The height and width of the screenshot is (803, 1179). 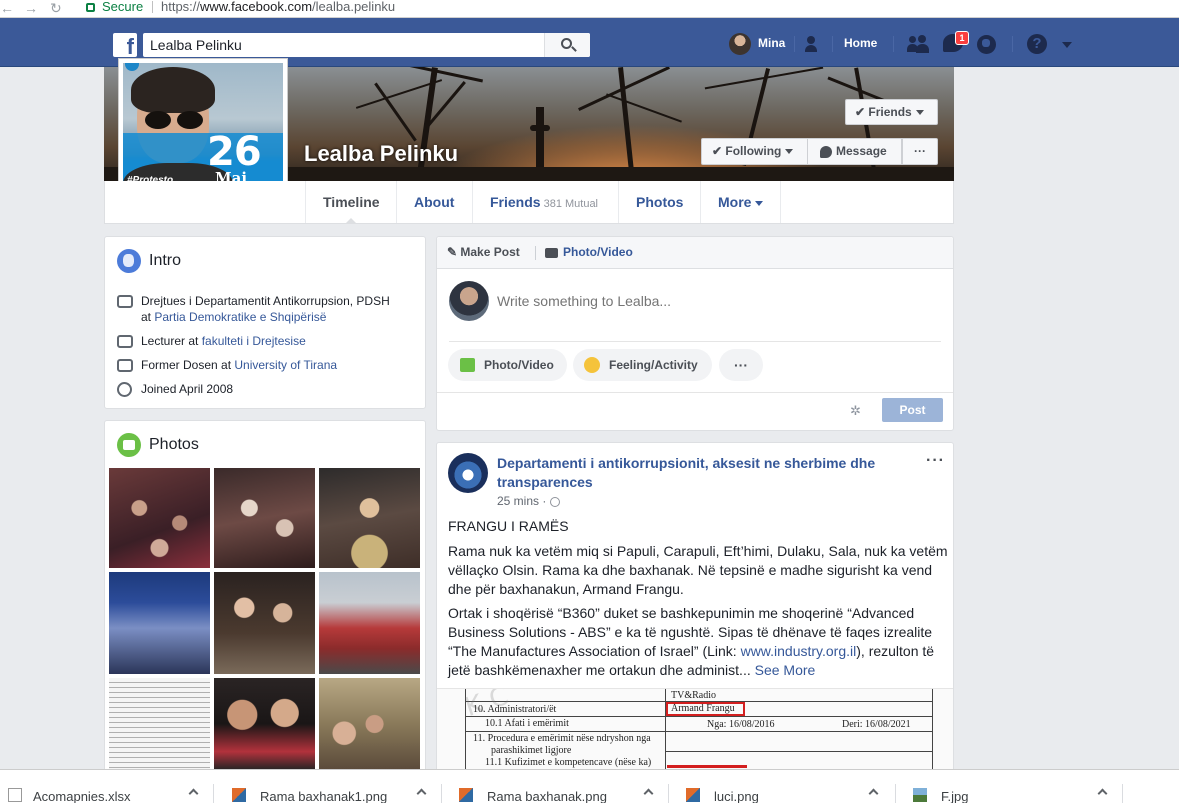 What do you see at coordinates (129, 445) in the screenshot?
I see `photos-icon` at bounding box center [129, 445].